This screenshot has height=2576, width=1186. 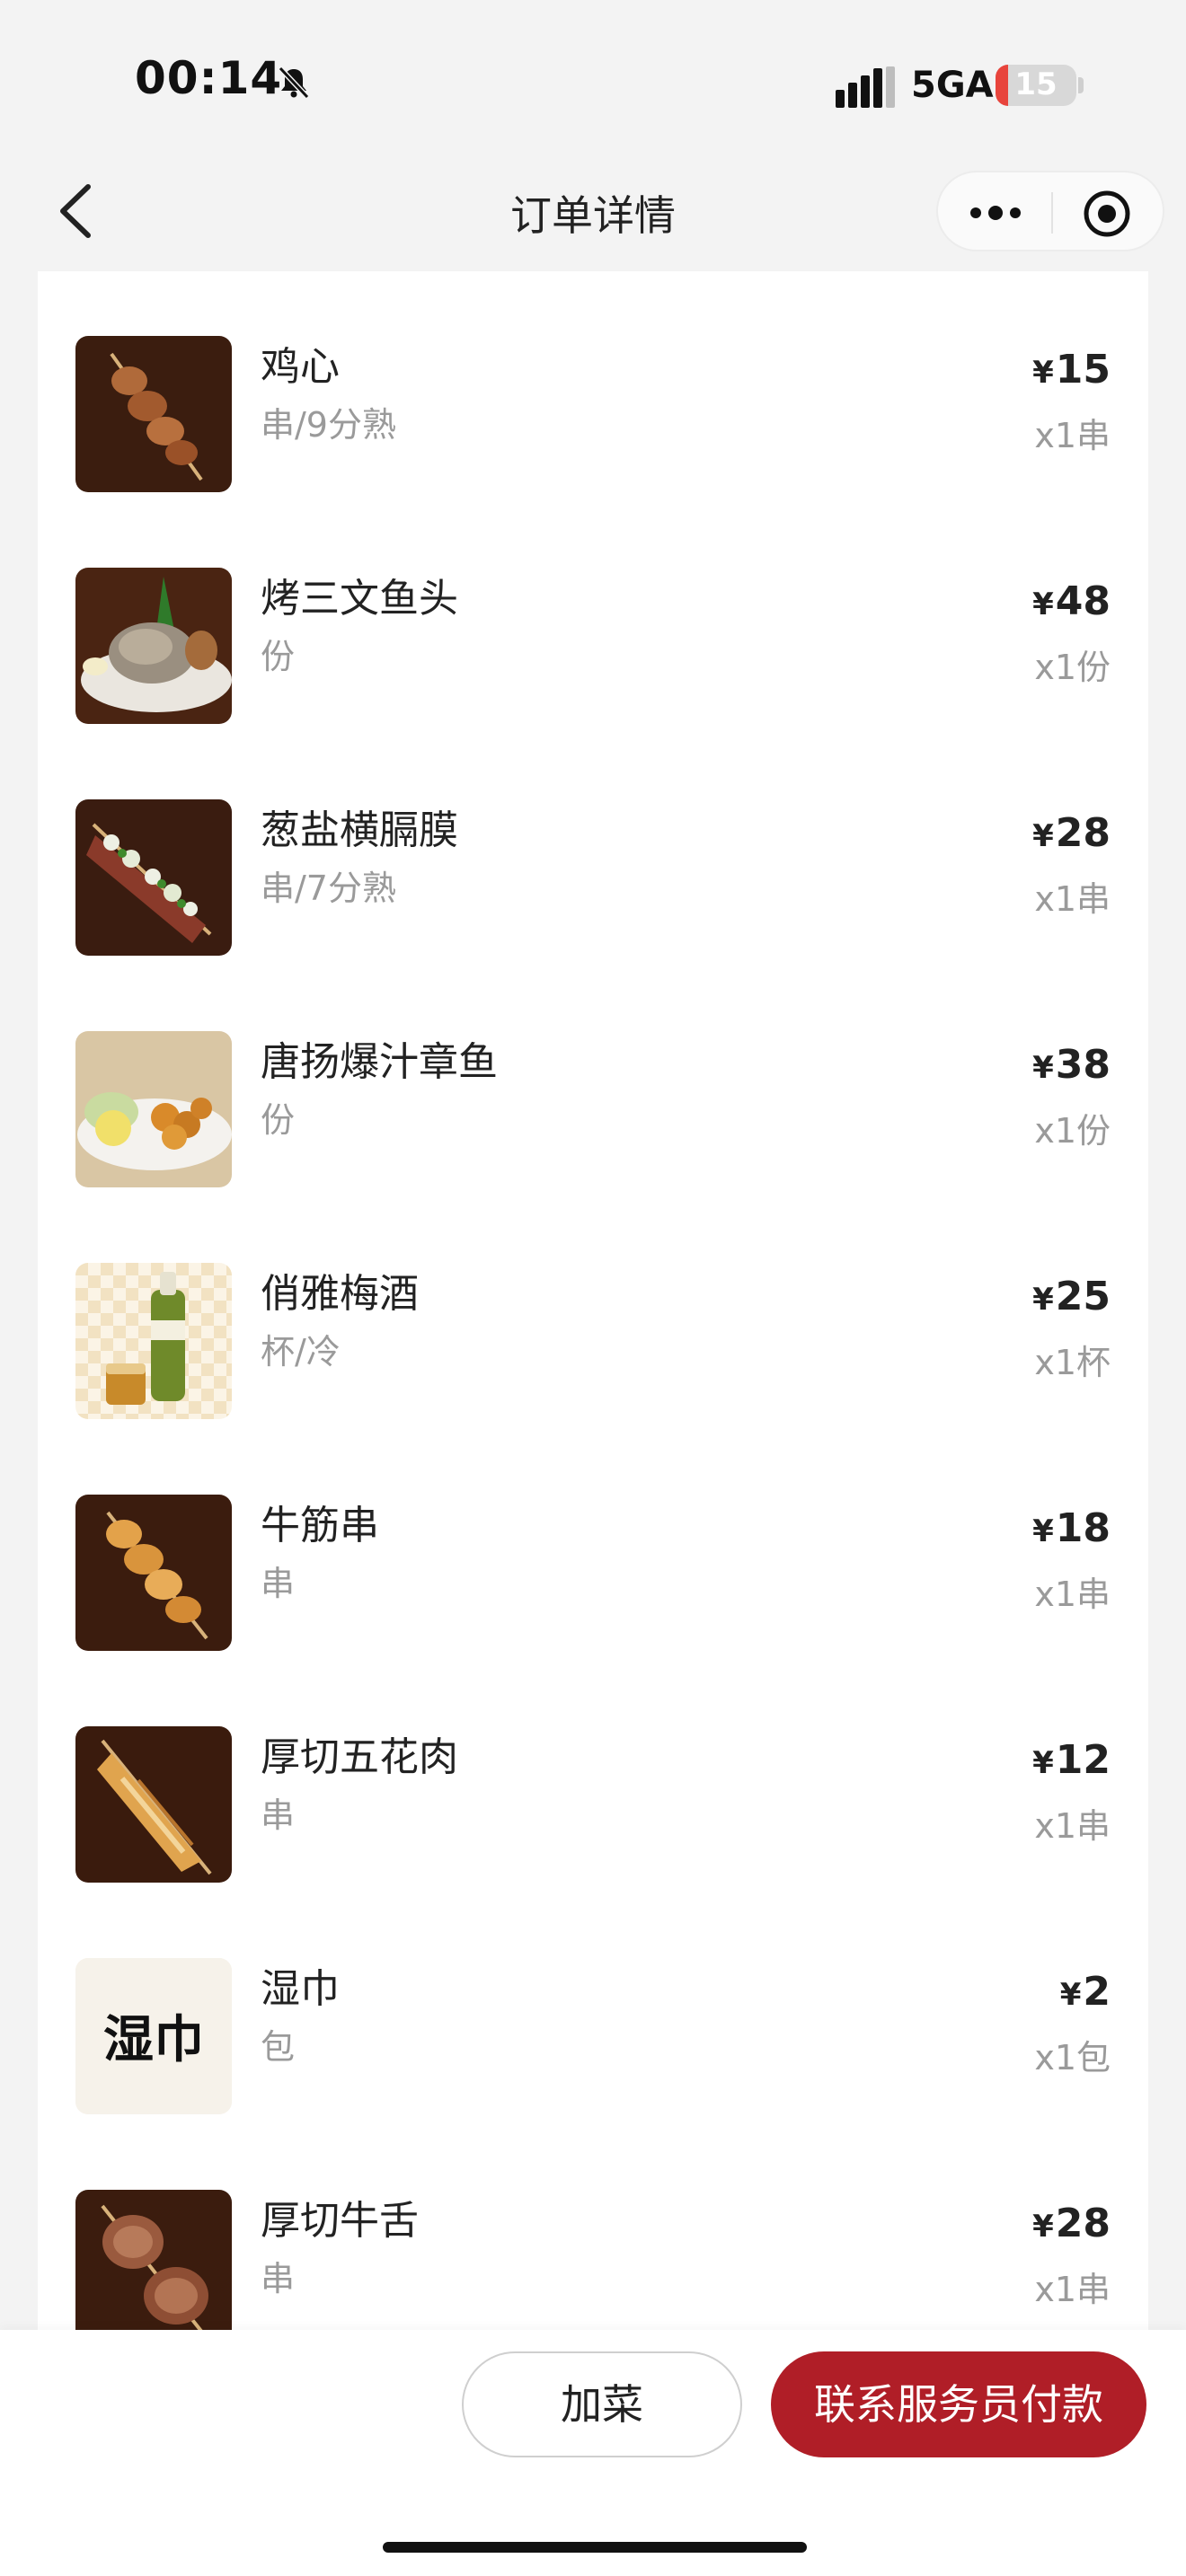 I want to click on list-item: 牛筋串 串 ¥18 x1串, so click(x=593, y=1546).